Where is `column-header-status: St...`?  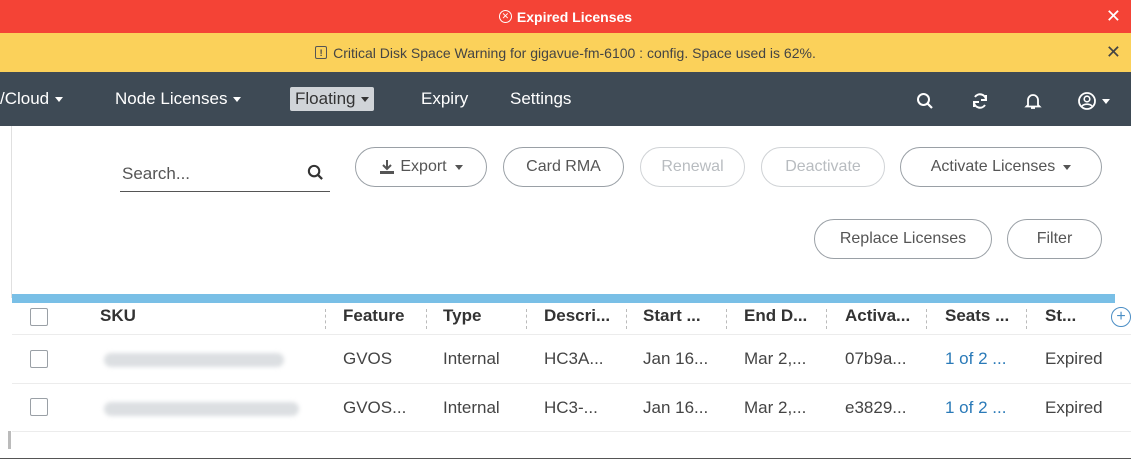
column-header-status: St... is located at coordinates (1060, 316).